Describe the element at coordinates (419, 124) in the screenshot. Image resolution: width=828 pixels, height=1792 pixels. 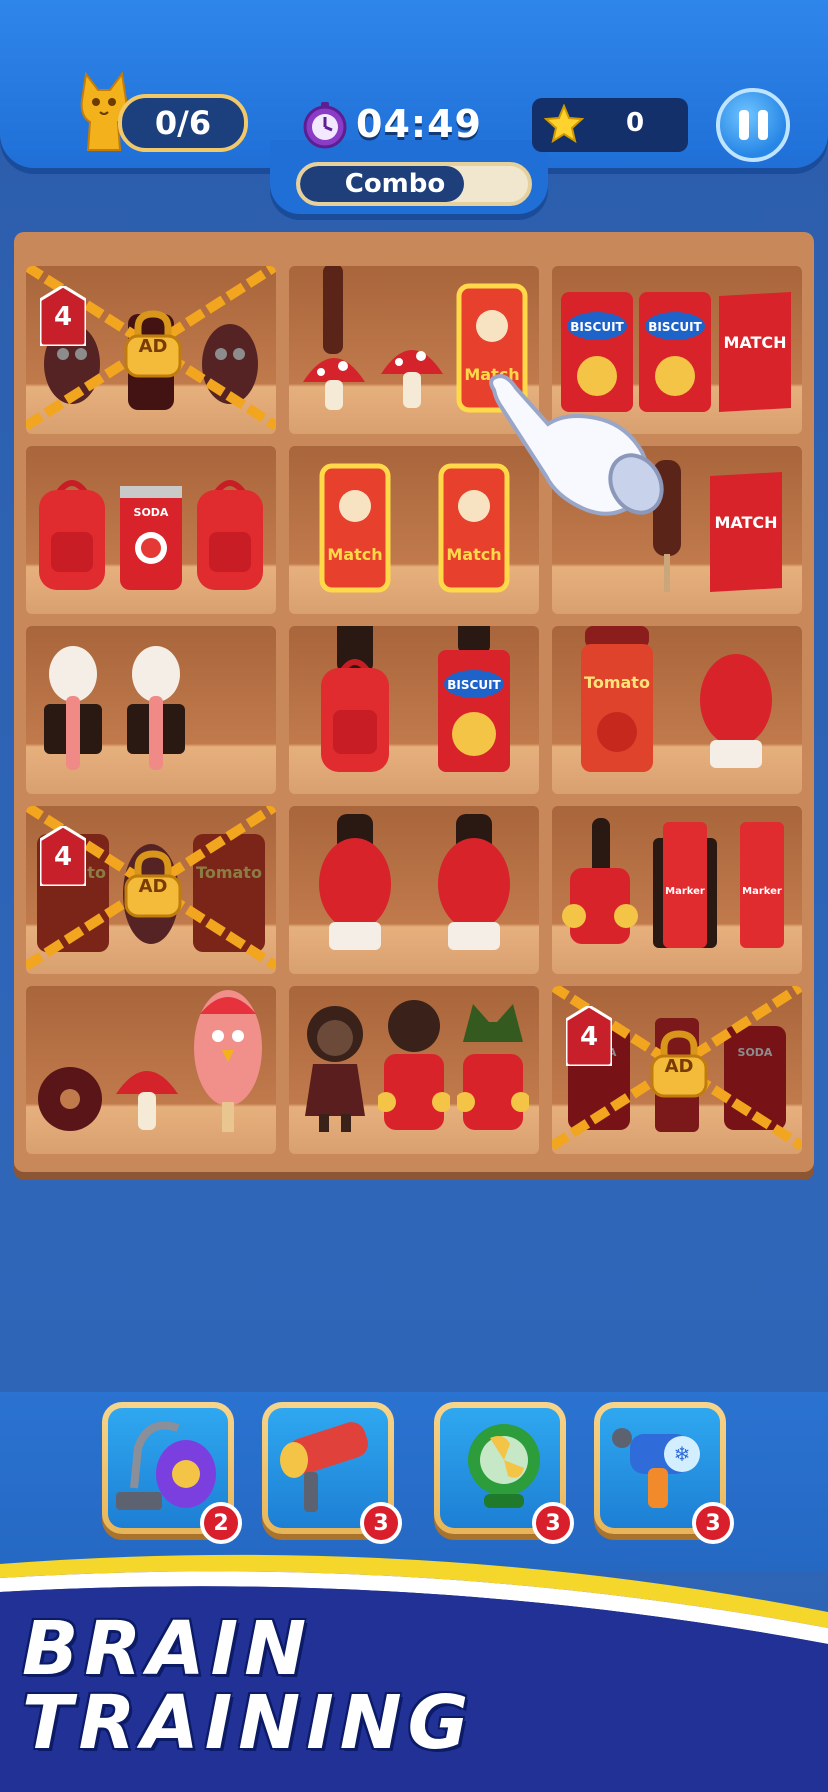
I see `timer-text: 04:49` at that location.